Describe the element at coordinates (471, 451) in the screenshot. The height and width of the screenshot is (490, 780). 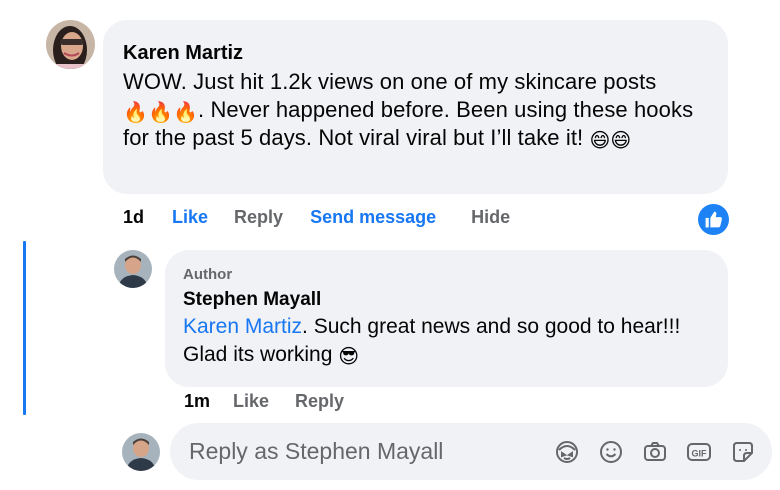
I see `reply-composer: Reply as Stephen Mayall GIF` at that location.